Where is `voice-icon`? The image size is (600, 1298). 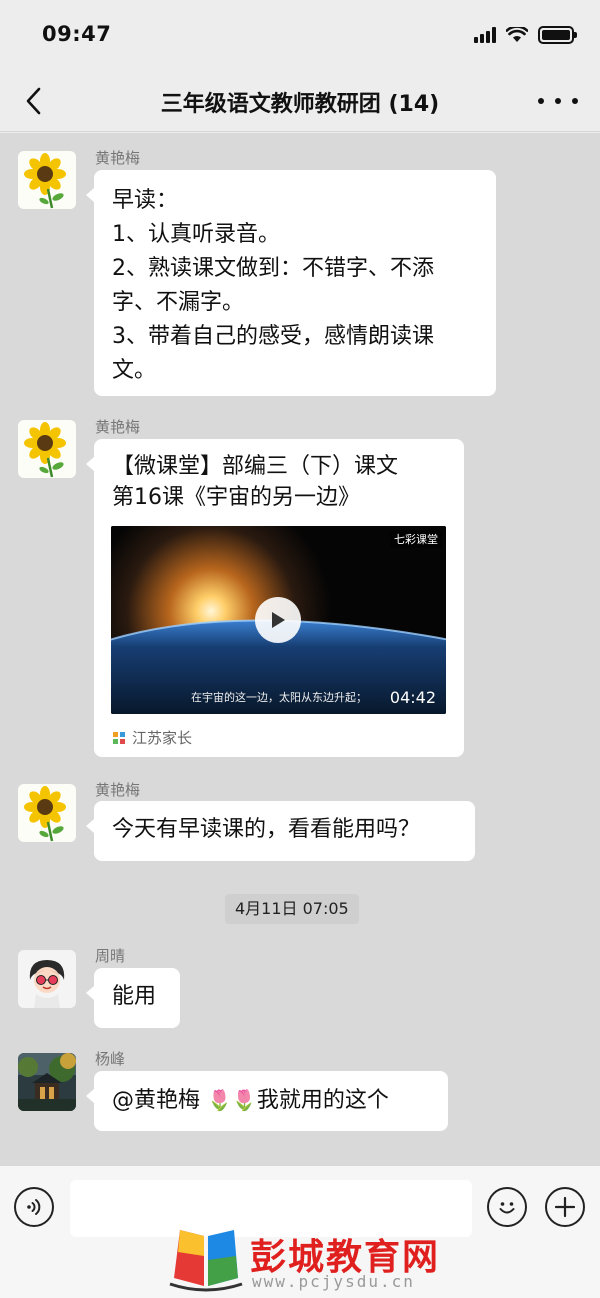 voice-icon is located at coordinates (34, 1207).